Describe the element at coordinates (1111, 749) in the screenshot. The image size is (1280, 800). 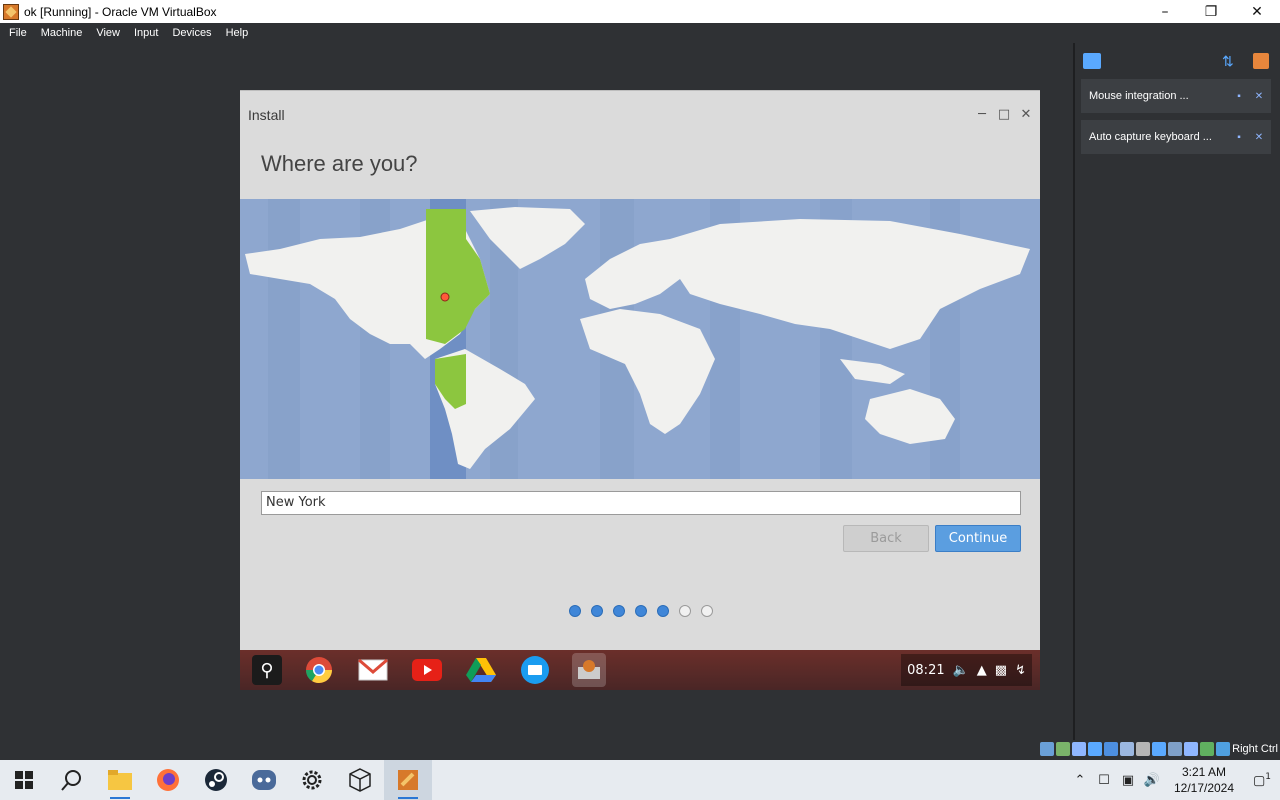
I see `usb-icon` at that location.